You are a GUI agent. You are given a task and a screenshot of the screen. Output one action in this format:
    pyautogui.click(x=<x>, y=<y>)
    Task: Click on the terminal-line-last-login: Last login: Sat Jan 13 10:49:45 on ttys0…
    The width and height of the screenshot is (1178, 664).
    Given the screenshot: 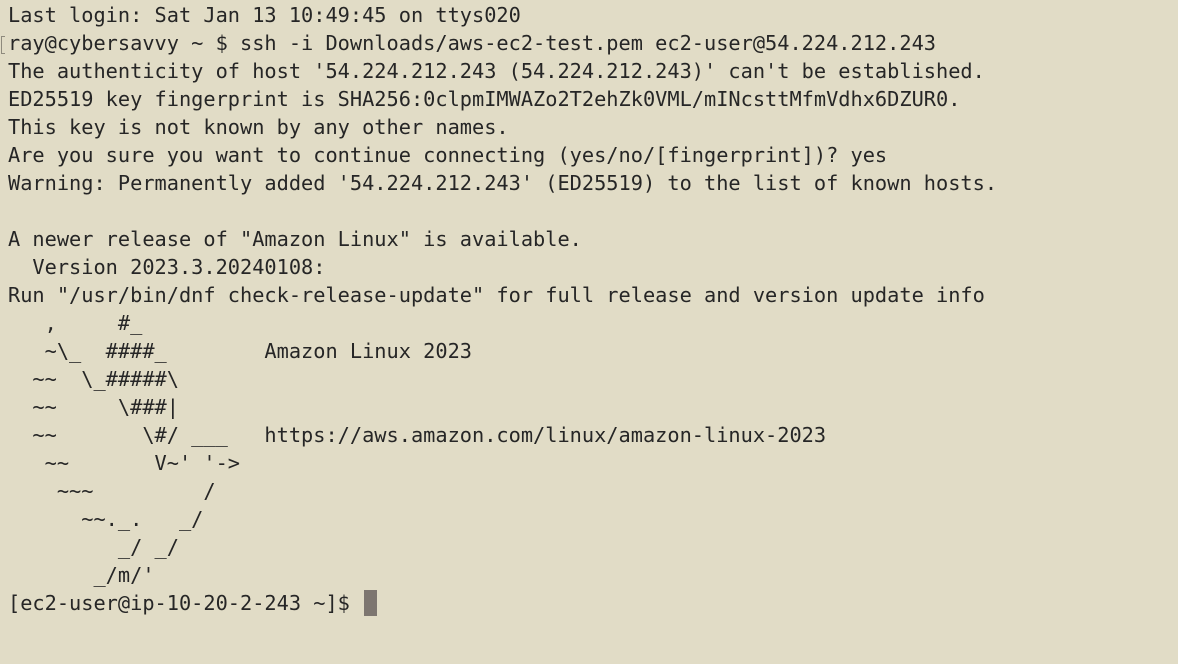 What is the action you would take?
    pyautogui.click(x=264, y=15)
    